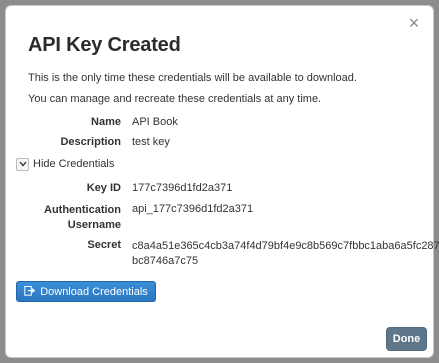  I want to click on download-credentials-button: Download Credentials, so click(86, 291).